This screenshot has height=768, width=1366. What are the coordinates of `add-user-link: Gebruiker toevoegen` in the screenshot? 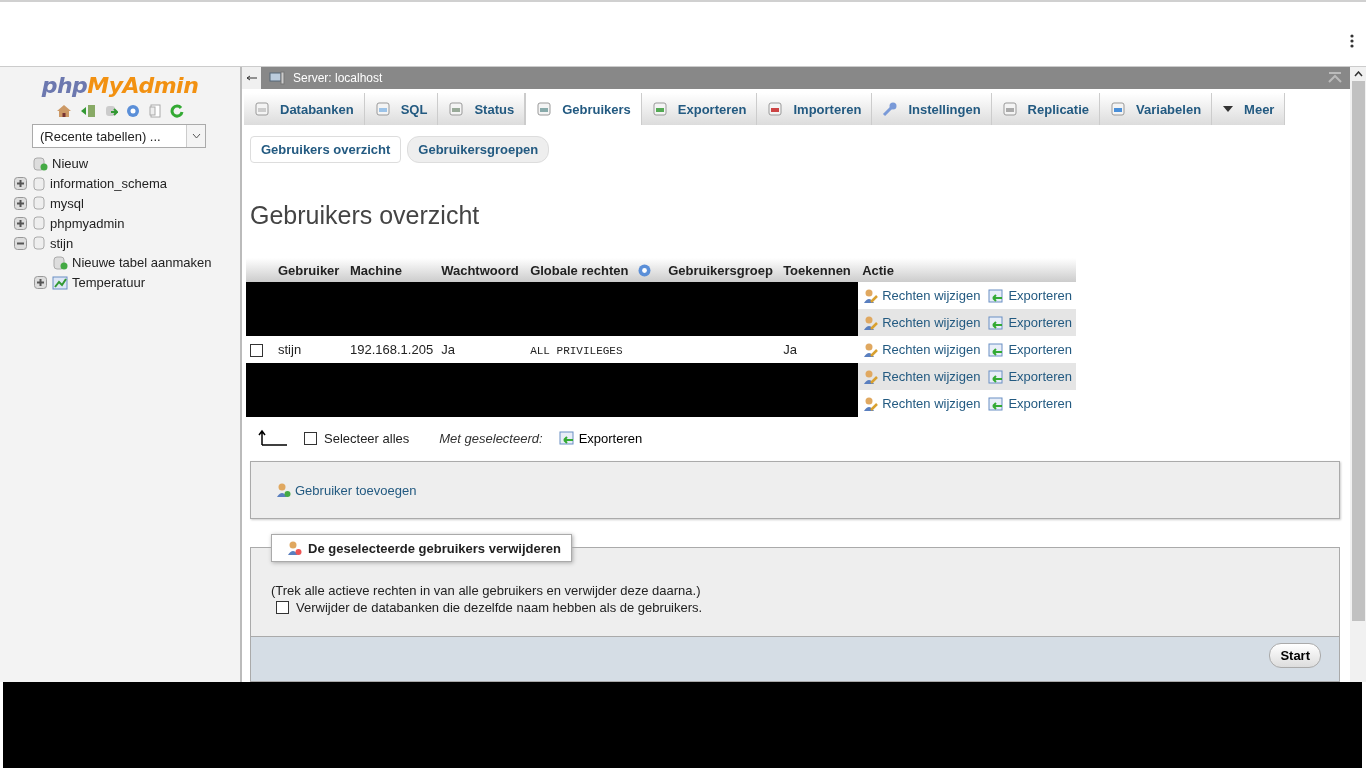 It's located at (356, 490).